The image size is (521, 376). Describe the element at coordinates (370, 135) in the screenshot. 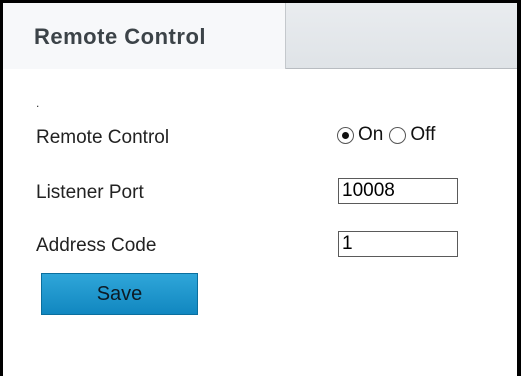

I see `on-radio-label: On` at that location.